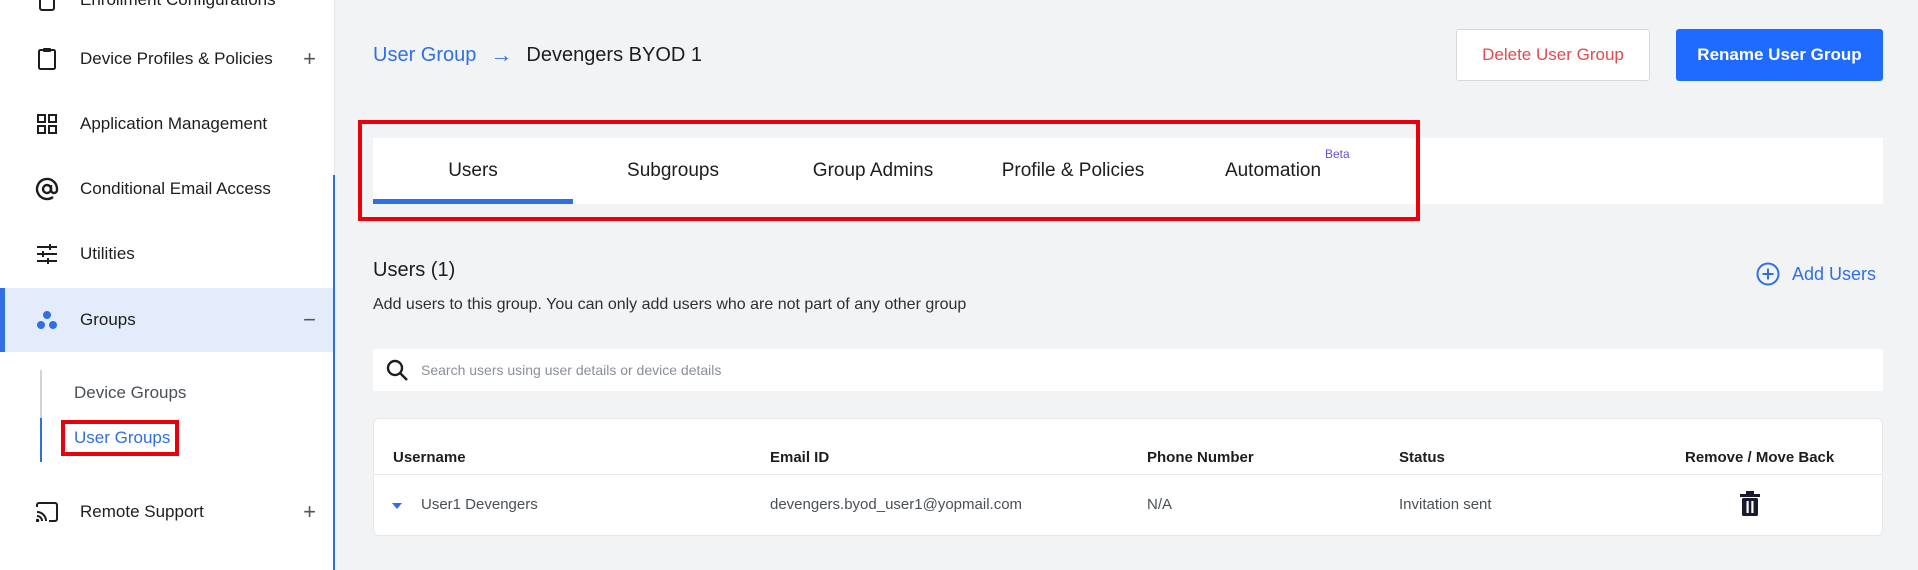 This screenshot has width=1918, height=570. Describe the element at coordinates (800, 457) in the screenshot. I see `column-header-email: Email ID` at that location.